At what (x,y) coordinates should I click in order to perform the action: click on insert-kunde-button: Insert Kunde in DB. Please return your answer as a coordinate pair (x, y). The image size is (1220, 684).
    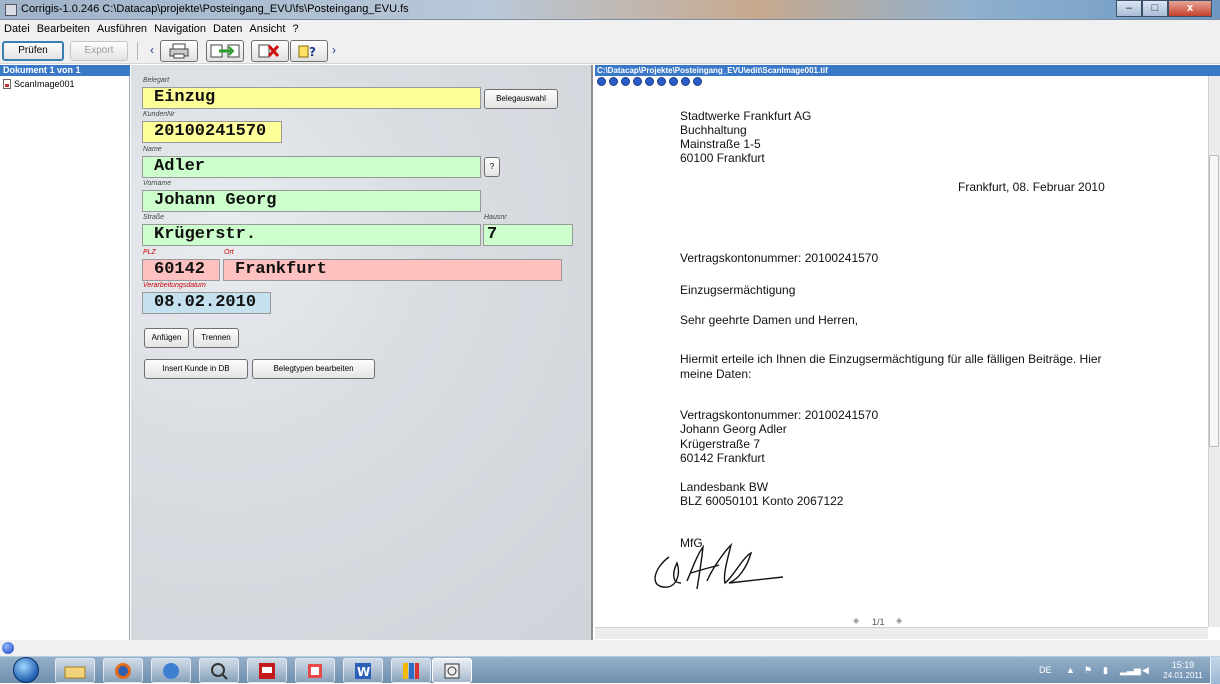
    Looking at the image, I should click on (196, 369).